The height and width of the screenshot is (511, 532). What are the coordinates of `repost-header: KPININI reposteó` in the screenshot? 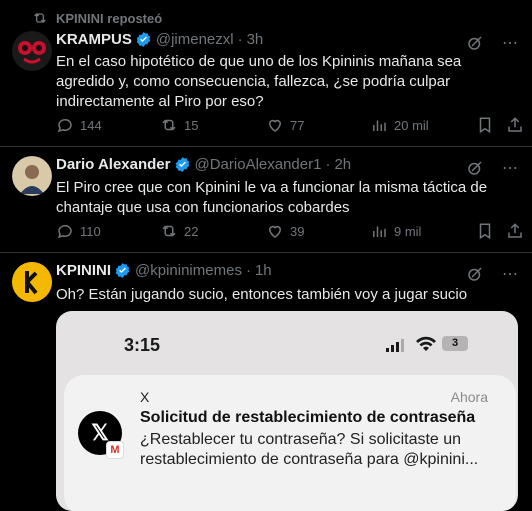 It's located at (97, 18).